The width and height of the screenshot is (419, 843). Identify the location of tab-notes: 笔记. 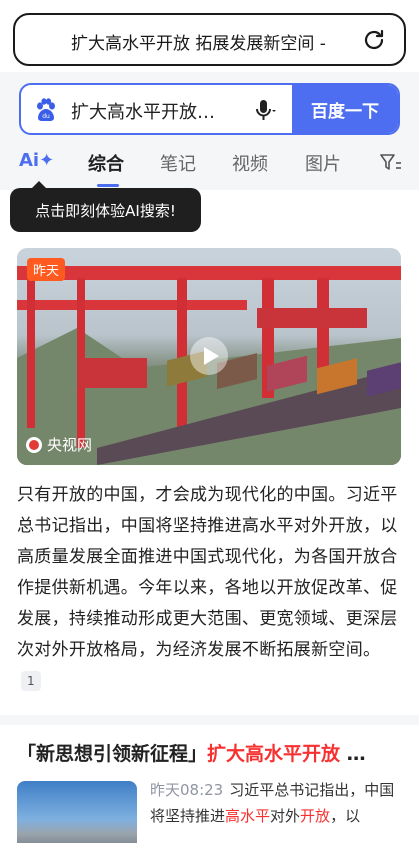
(178, 163).